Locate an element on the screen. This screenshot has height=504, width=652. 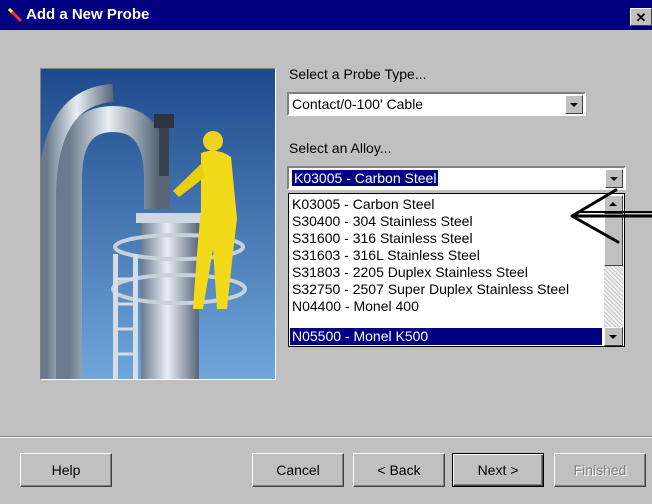
next-button: Next > is located at coordinates (498, 470).